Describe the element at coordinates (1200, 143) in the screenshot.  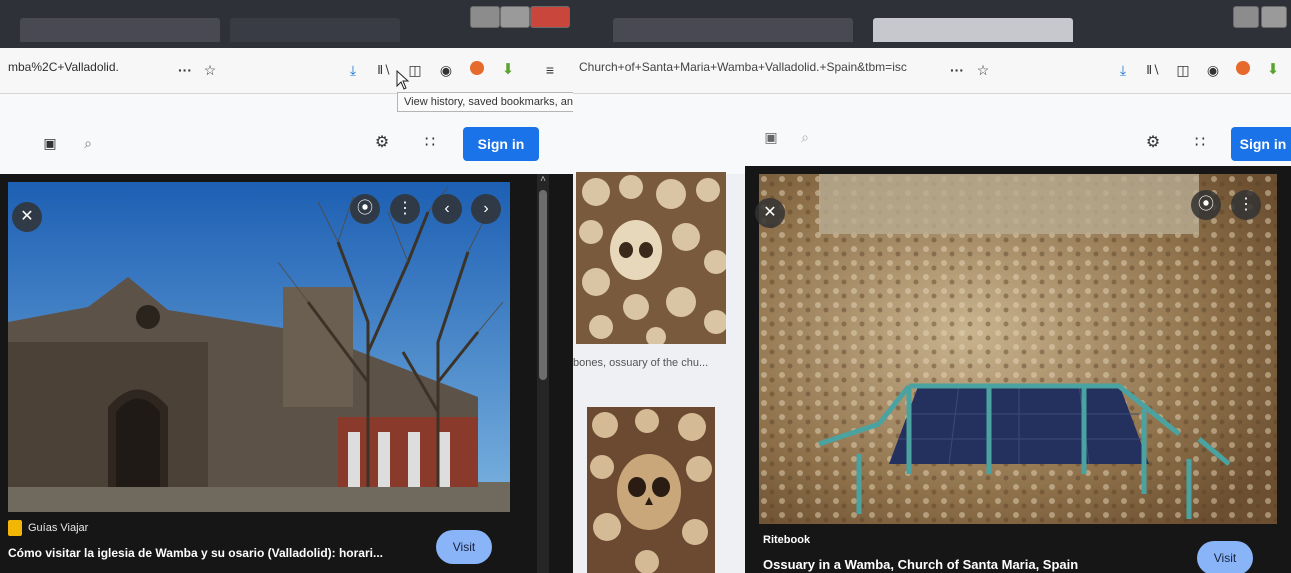
I see `right-apps-grid-icon: ∷` at that location.